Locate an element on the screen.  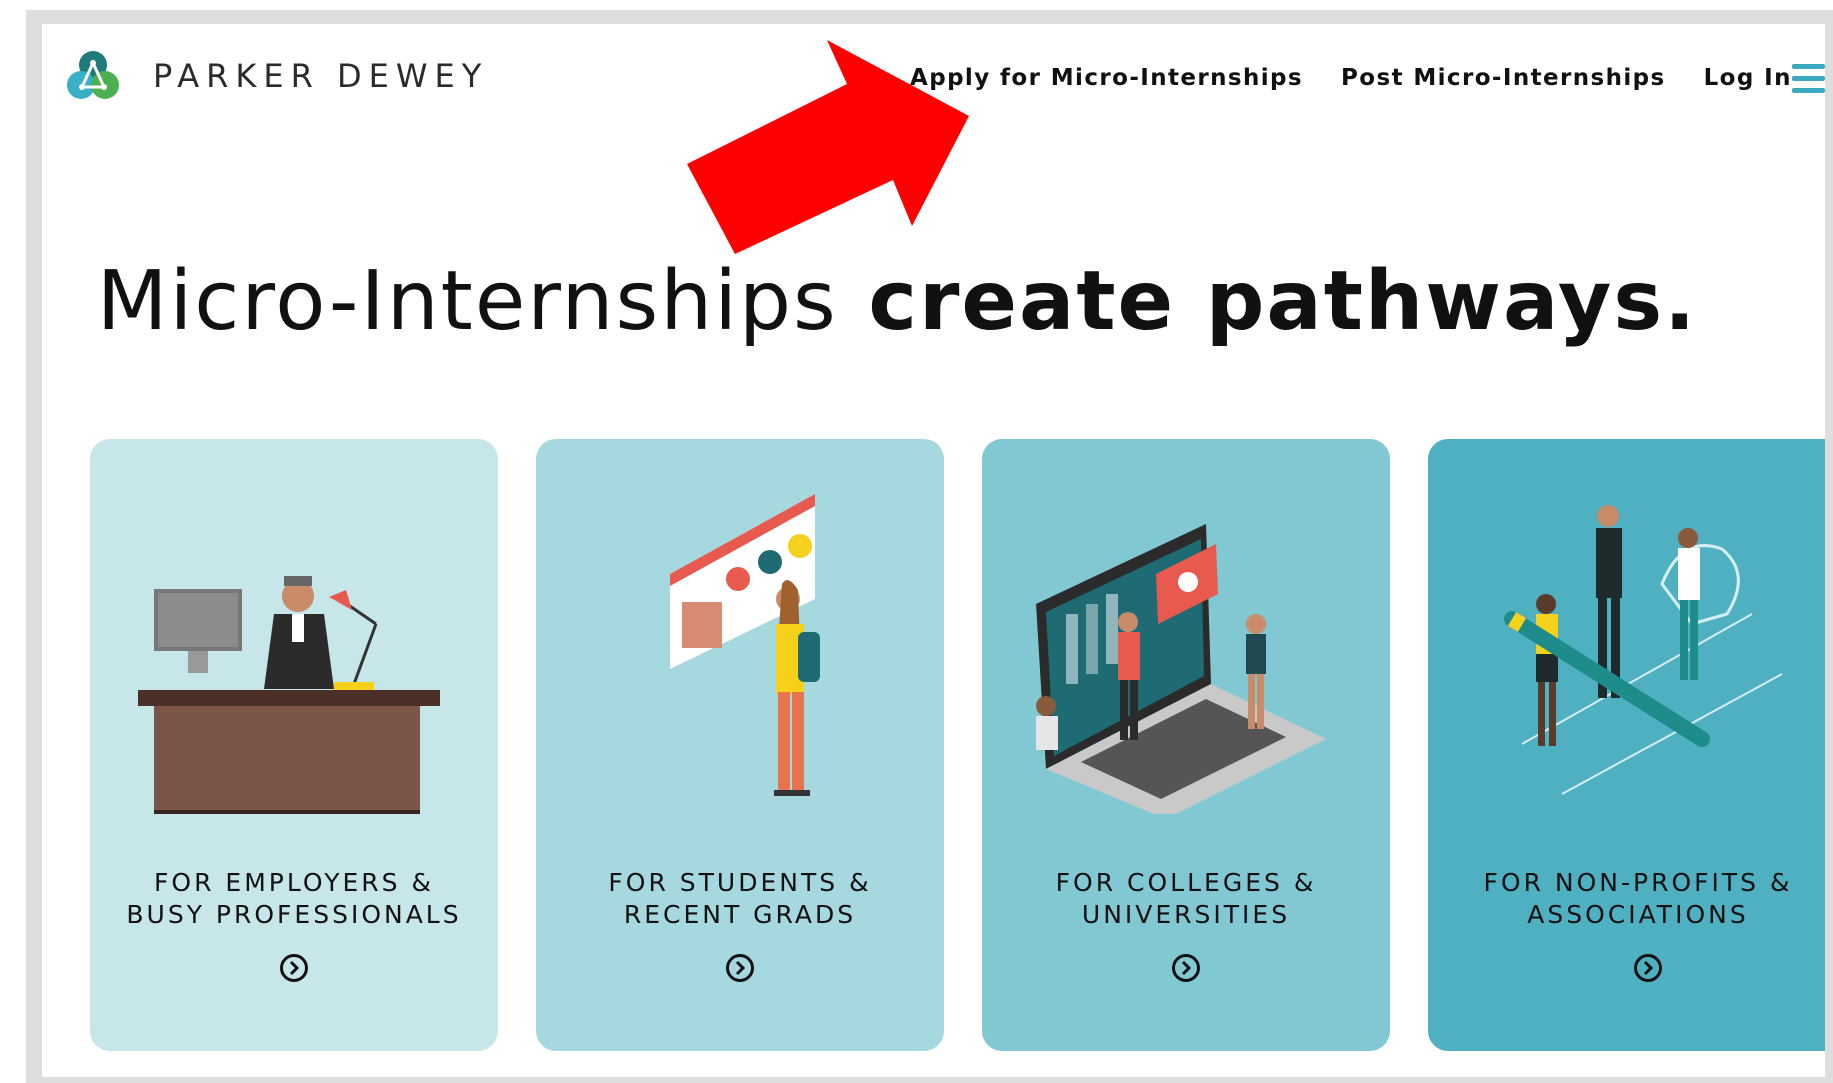
brand-logo: PARKER DEWEY is located at coordinates (277, 76).